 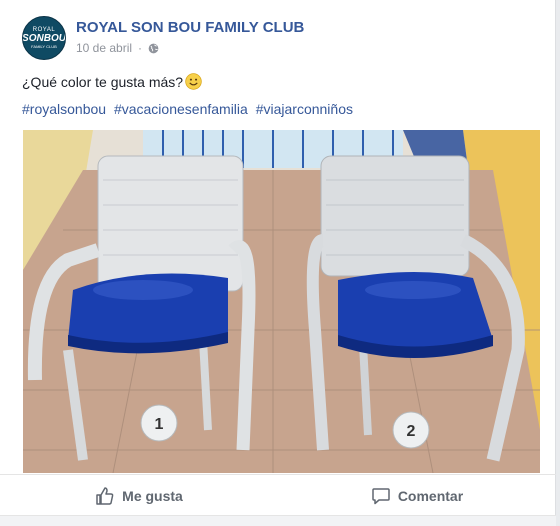 I want to click on comment-label: Comentar, so click(x=430, y=495).